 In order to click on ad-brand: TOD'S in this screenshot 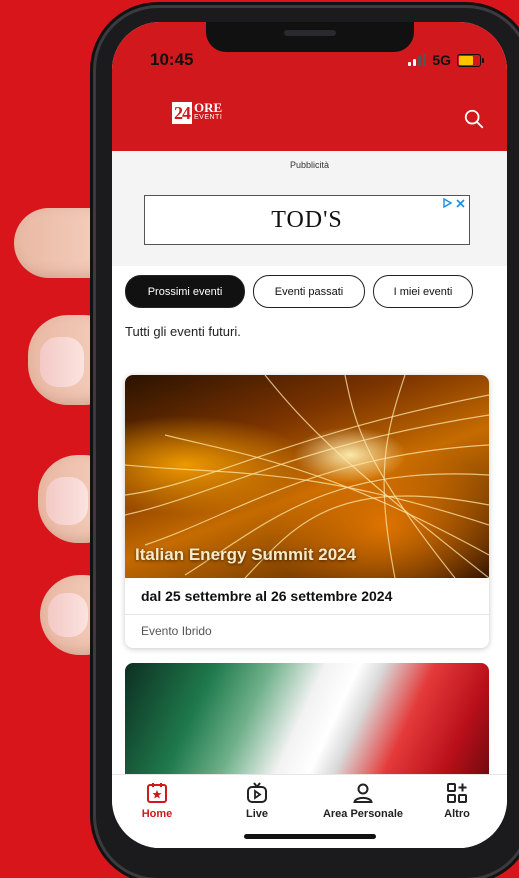, I will do `click(307, 219)`.